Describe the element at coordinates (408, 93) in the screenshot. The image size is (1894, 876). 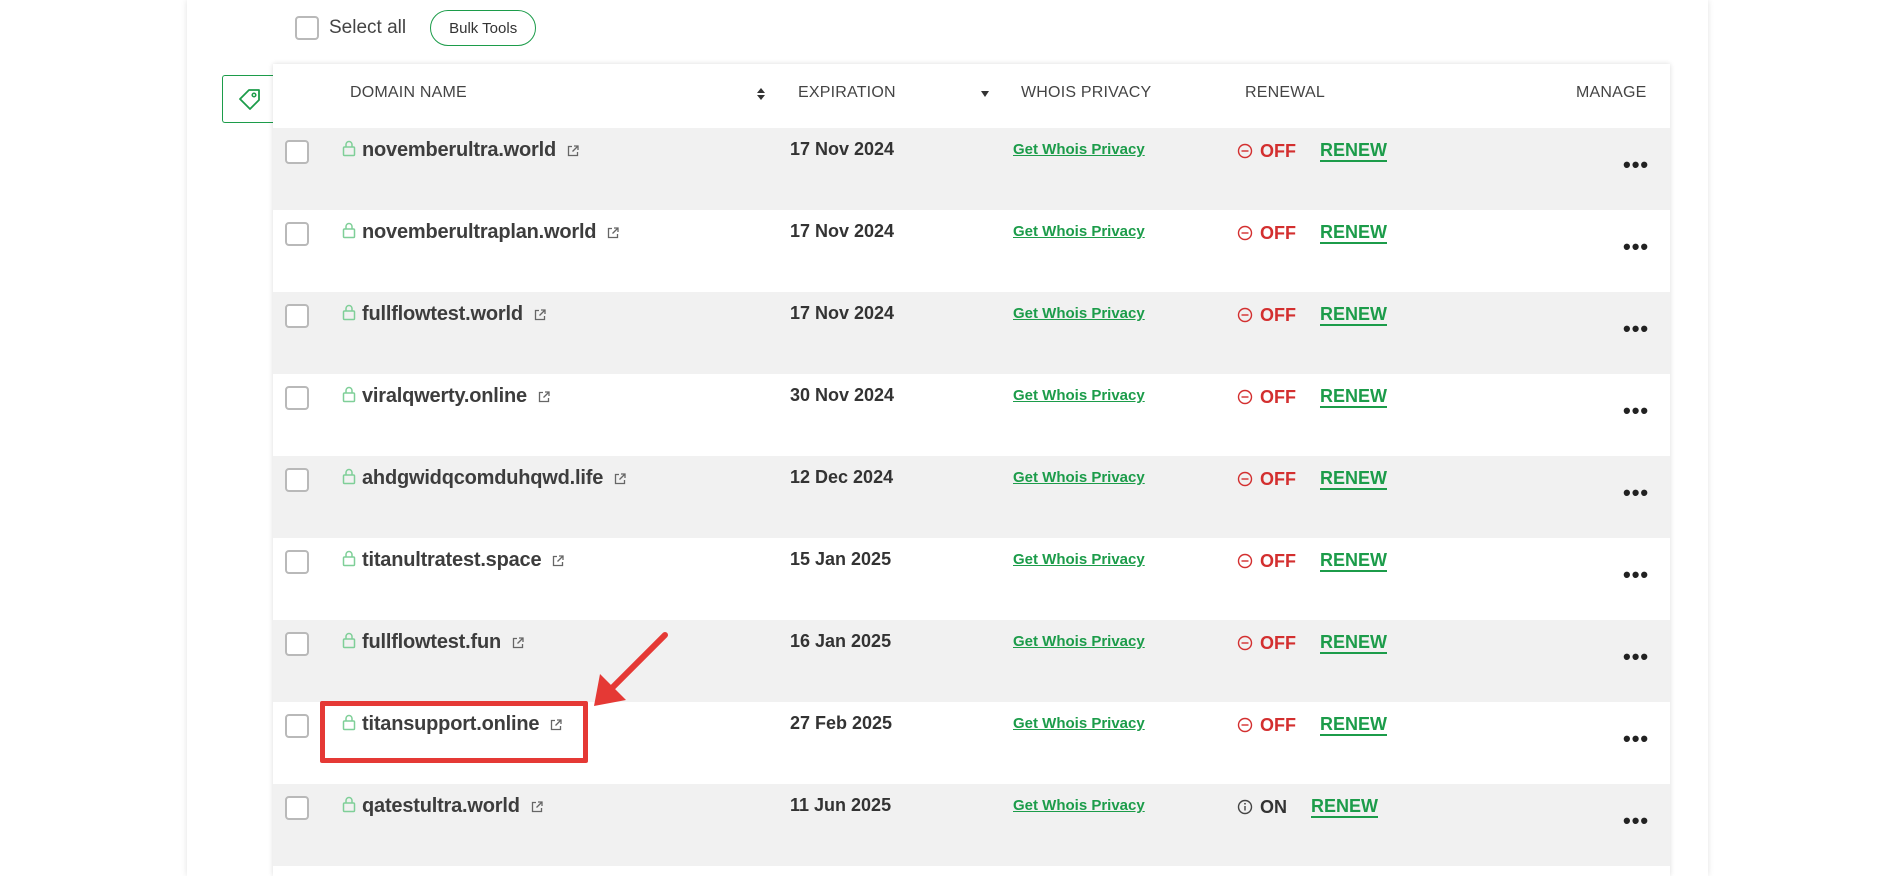
I see `header-domain-name: DOMAIN NAME` at that location.